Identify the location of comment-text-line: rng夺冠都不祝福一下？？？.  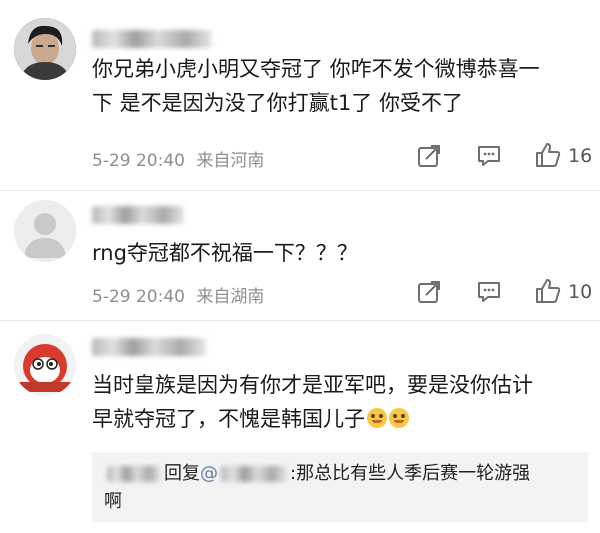
(225, 253).